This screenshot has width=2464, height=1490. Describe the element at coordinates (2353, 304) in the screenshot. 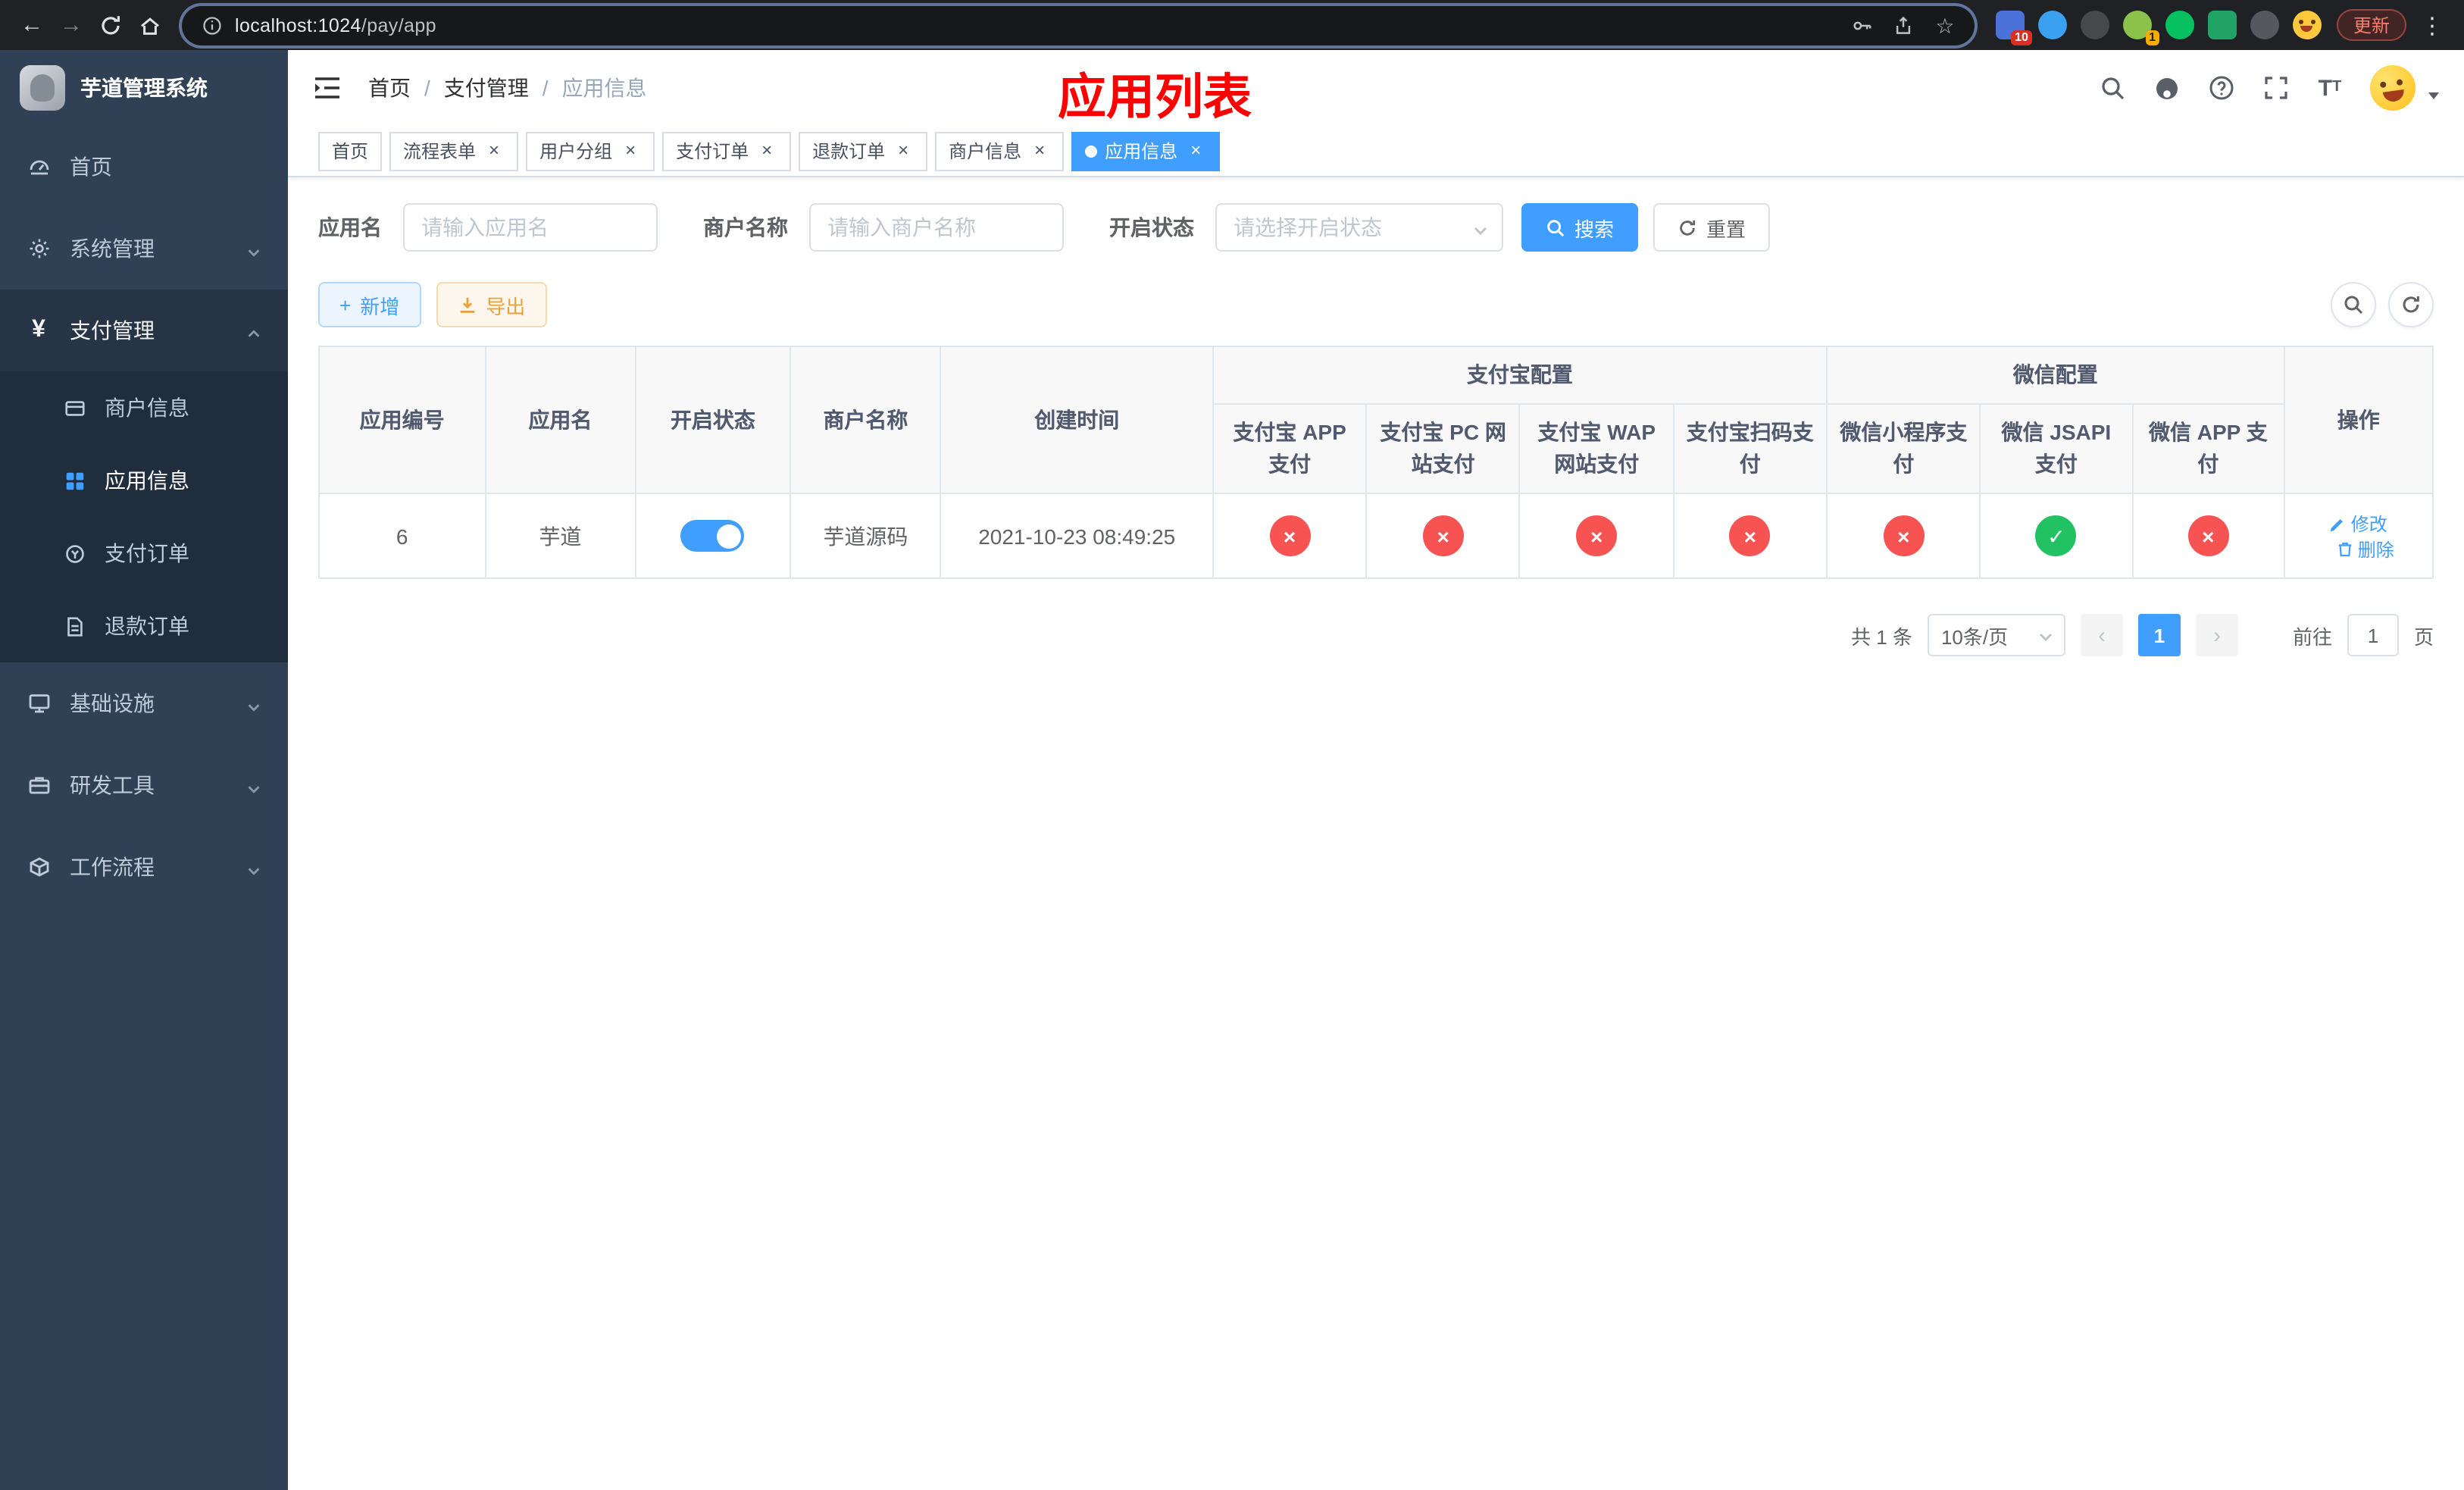

I see `toggle-search-button` at that location.